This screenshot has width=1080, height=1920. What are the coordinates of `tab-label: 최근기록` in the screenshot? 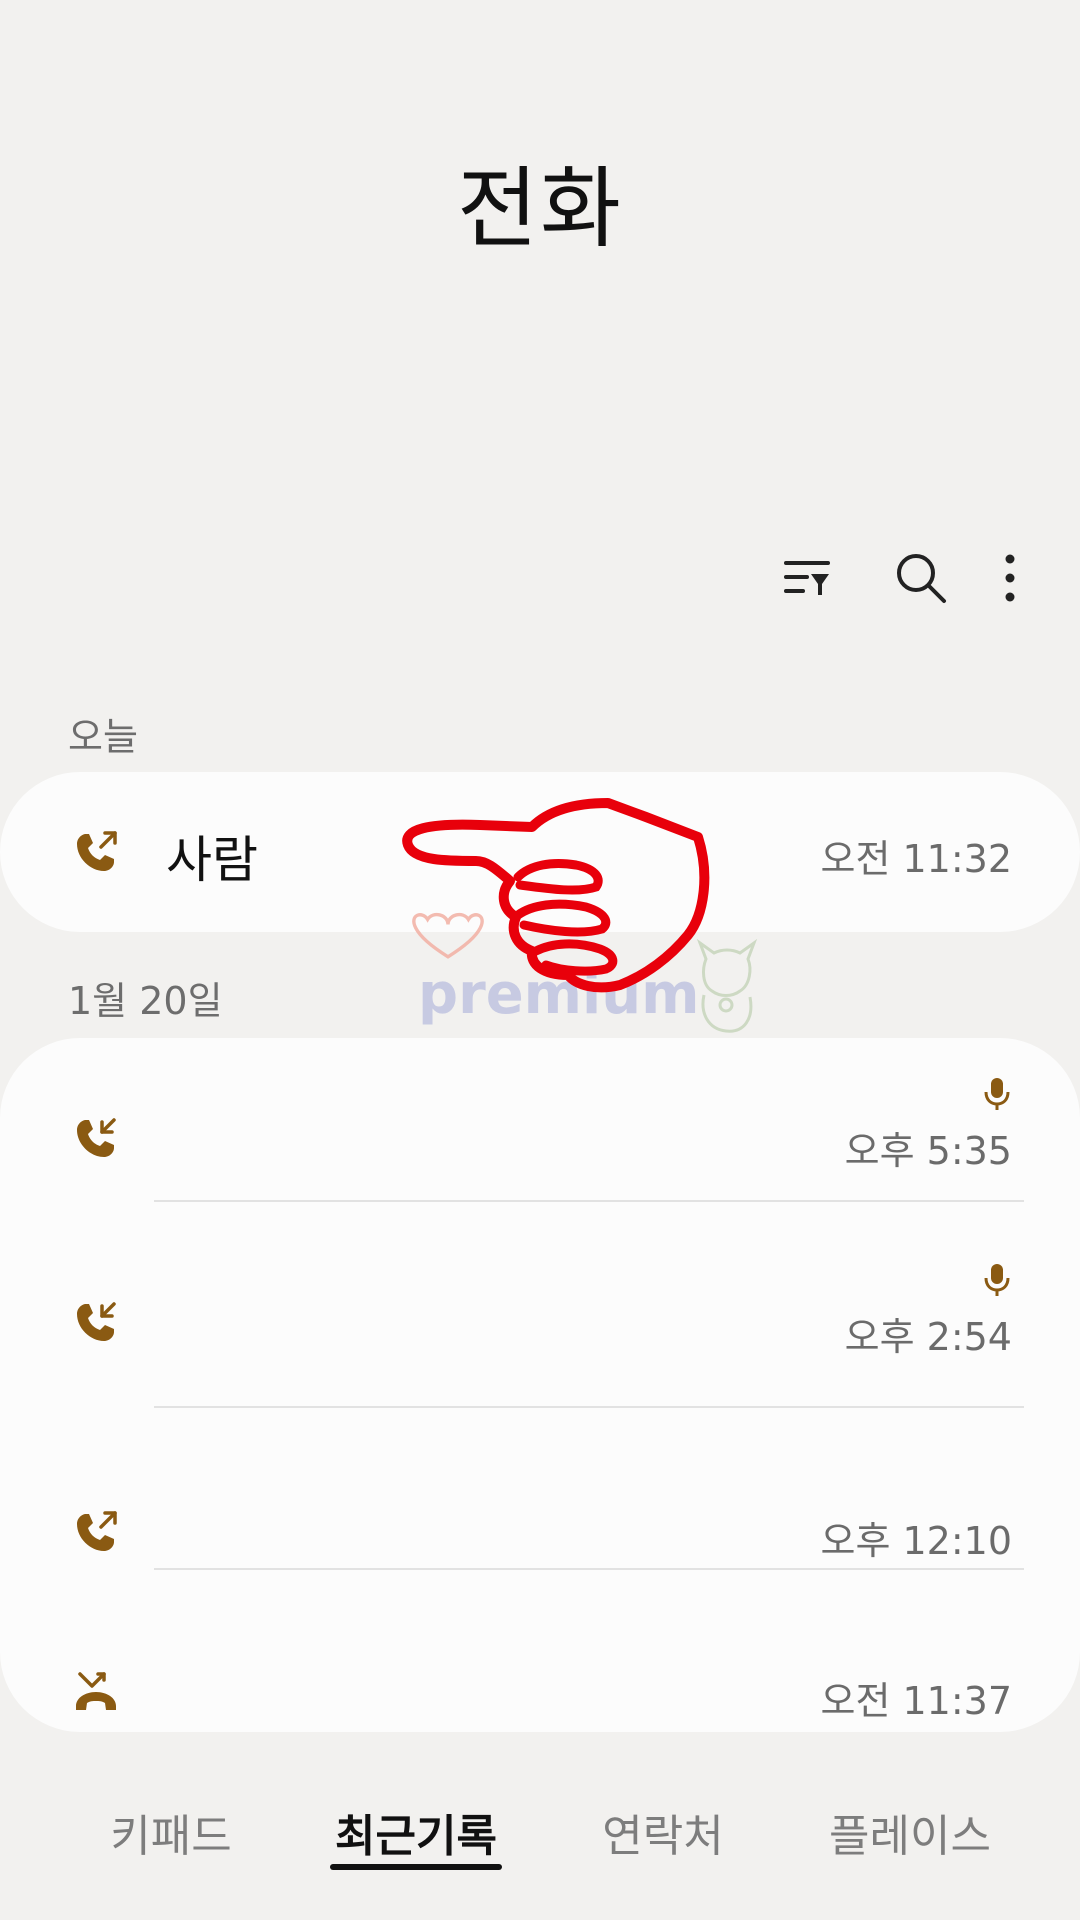 It's located at (416, 1836).